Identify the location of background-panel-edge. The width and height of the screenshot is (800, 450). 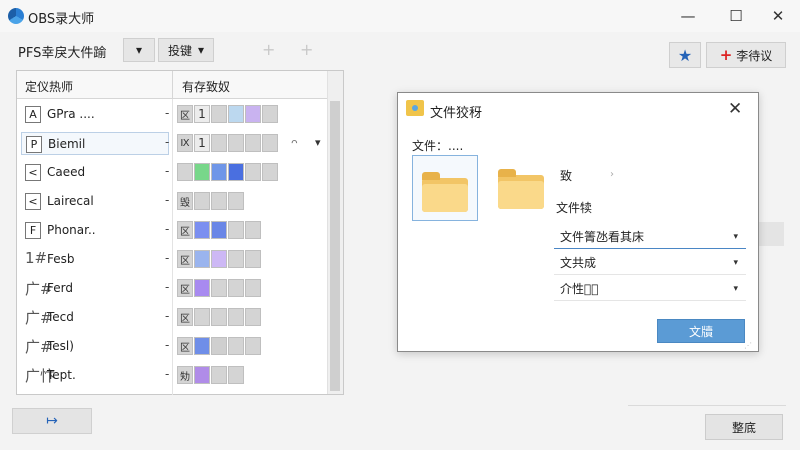
(771, 234).